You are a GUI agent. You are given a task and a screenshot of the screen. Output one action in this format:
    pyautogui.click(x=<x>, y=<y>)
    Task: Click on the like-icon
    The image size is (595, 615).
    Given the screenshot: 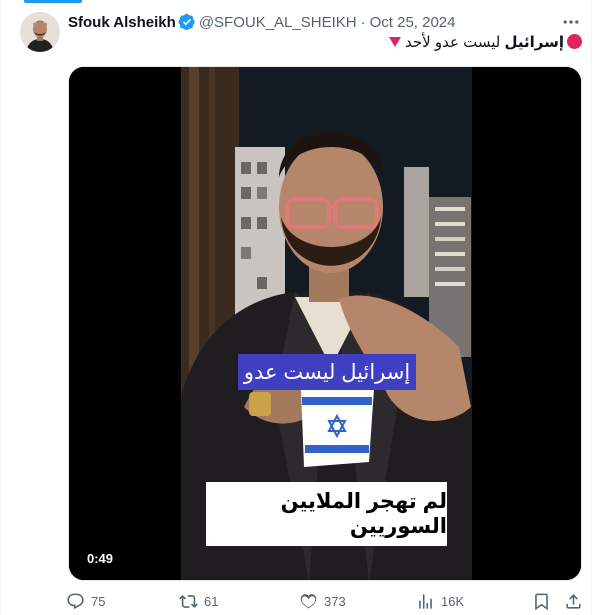 What is the action you would take?
    pyautogui.click(x=308, y=601)
    